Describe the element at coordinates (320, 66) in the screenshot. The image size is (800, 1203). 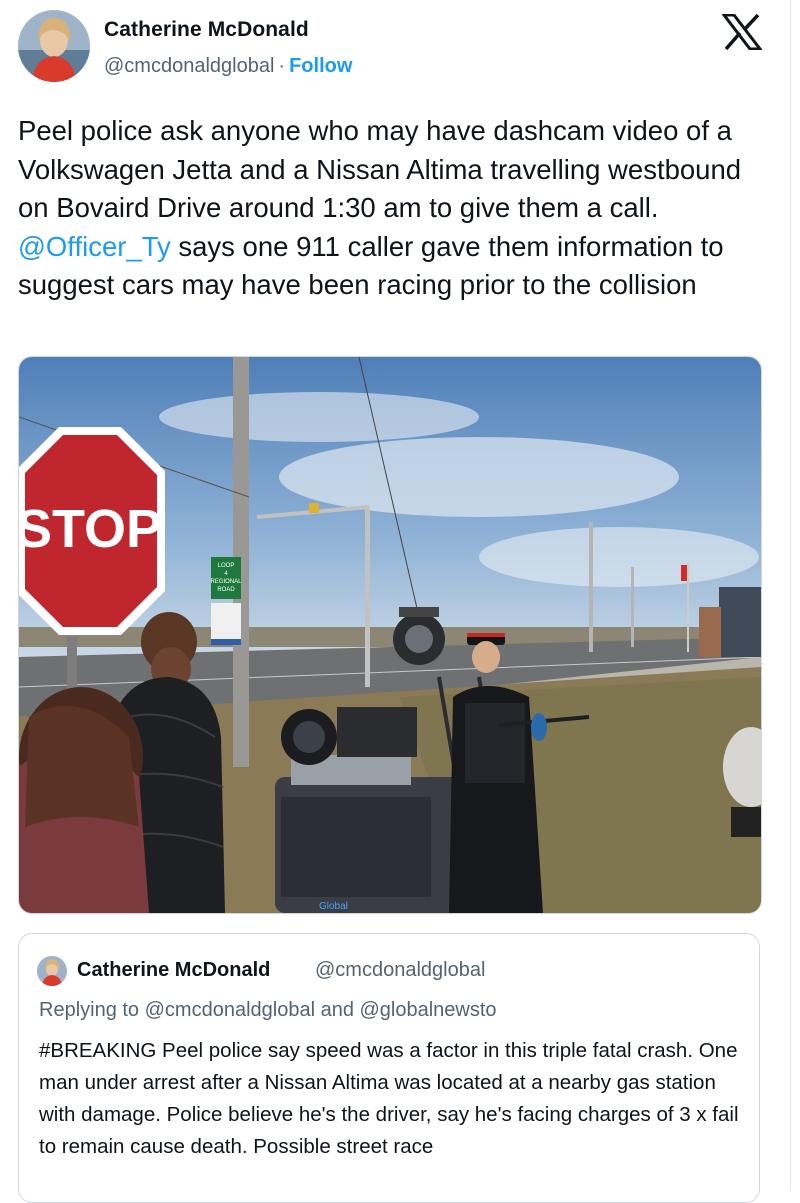
I see `follow-button: Follow` at that location.